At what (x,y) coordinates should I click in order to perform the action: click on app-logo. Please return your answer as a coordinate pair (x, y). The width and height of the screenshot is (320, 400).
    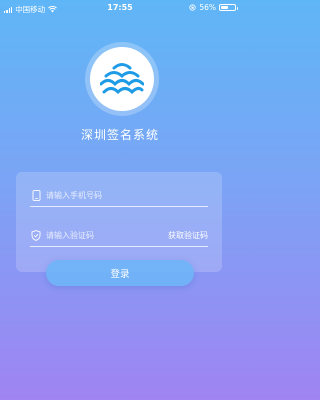
    Looking at the image, I should click on (122, 79).